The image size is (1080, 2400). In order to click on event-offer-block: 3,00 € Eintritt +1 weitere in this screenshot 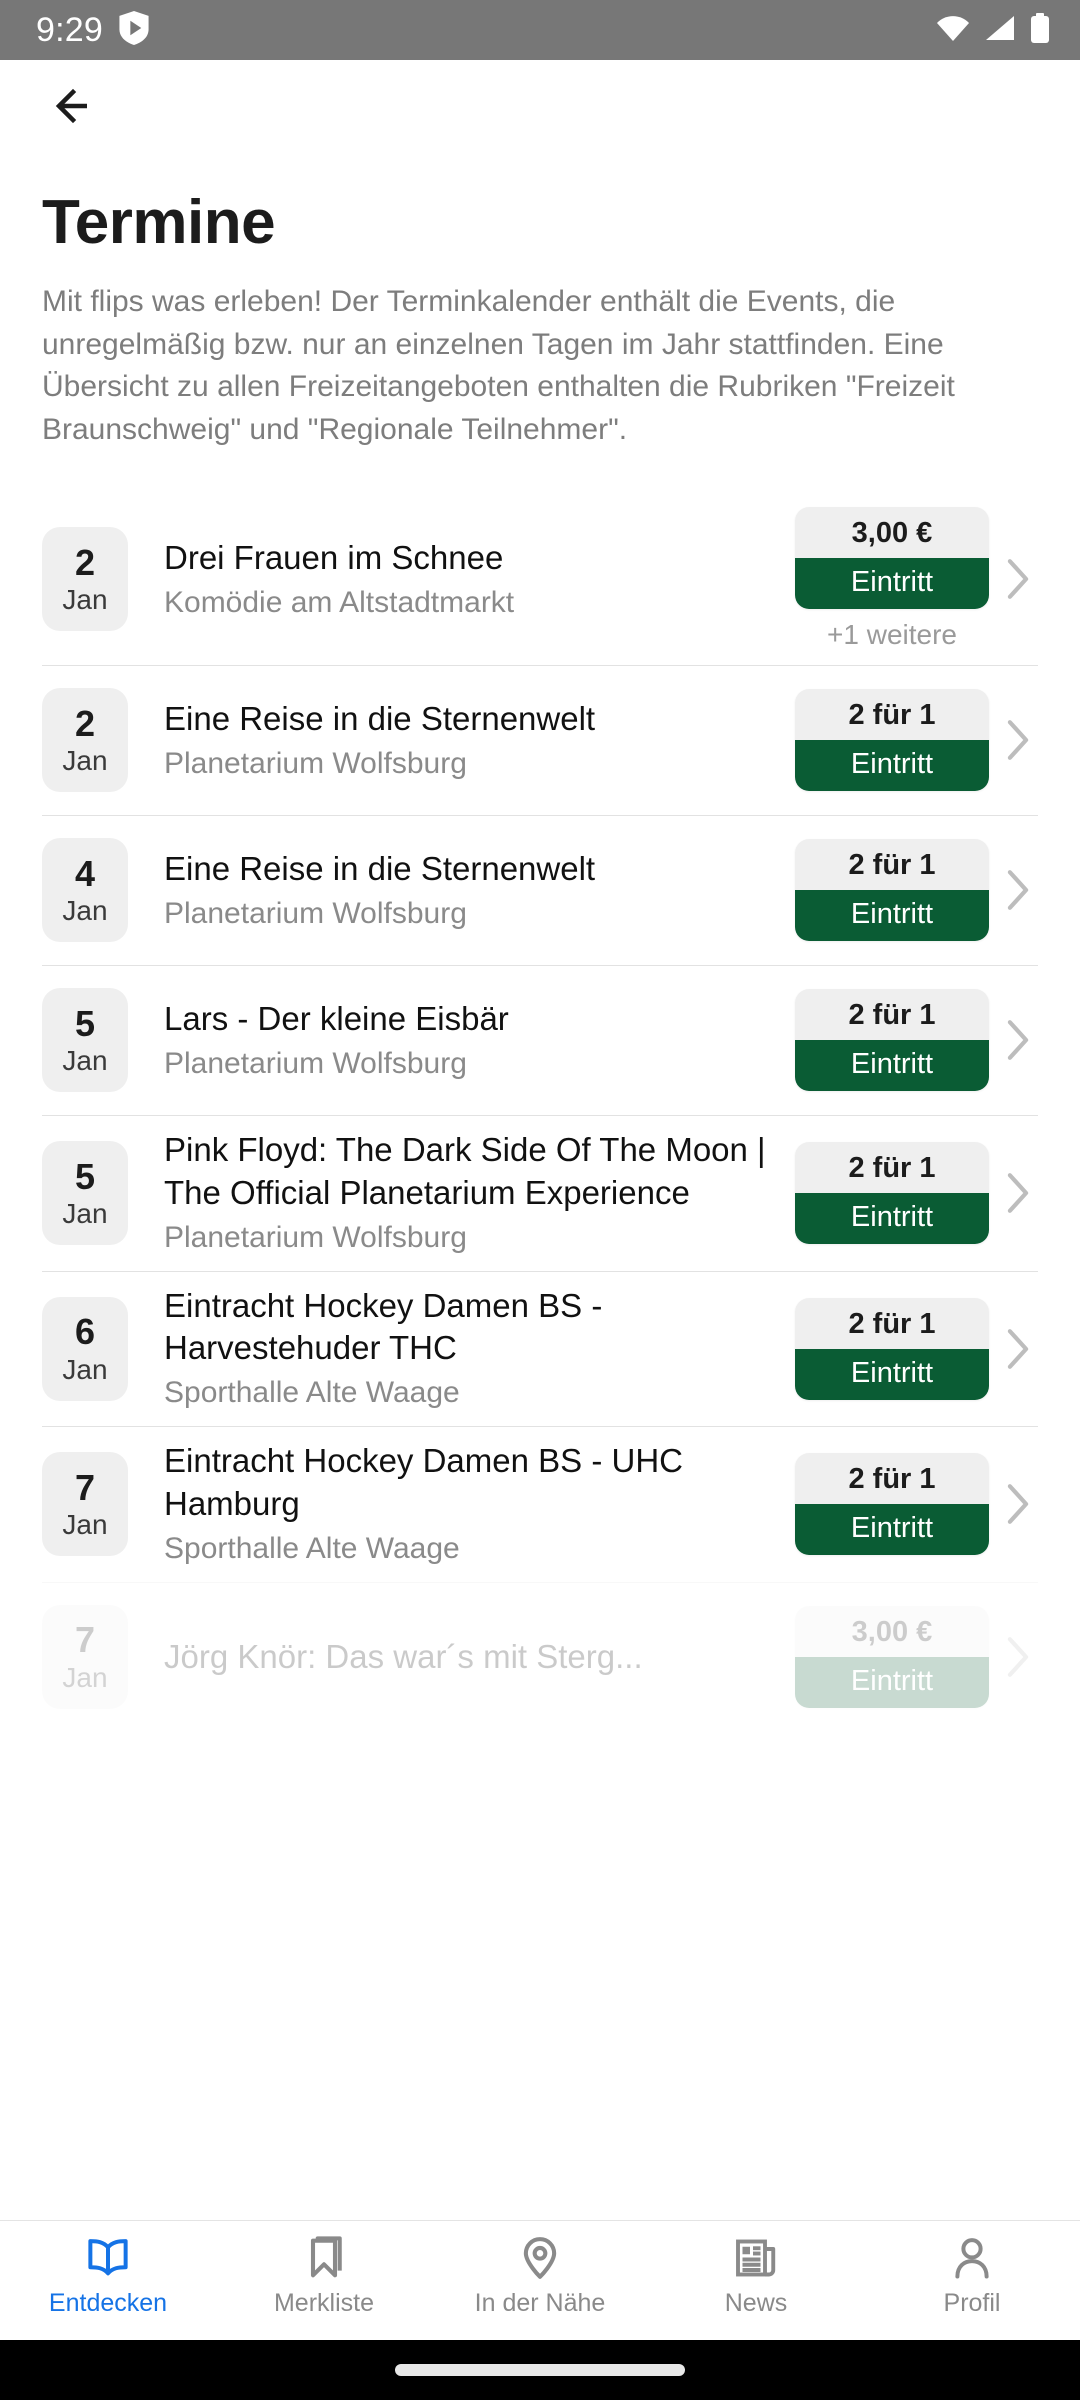, I will do `click(892, 579)`.